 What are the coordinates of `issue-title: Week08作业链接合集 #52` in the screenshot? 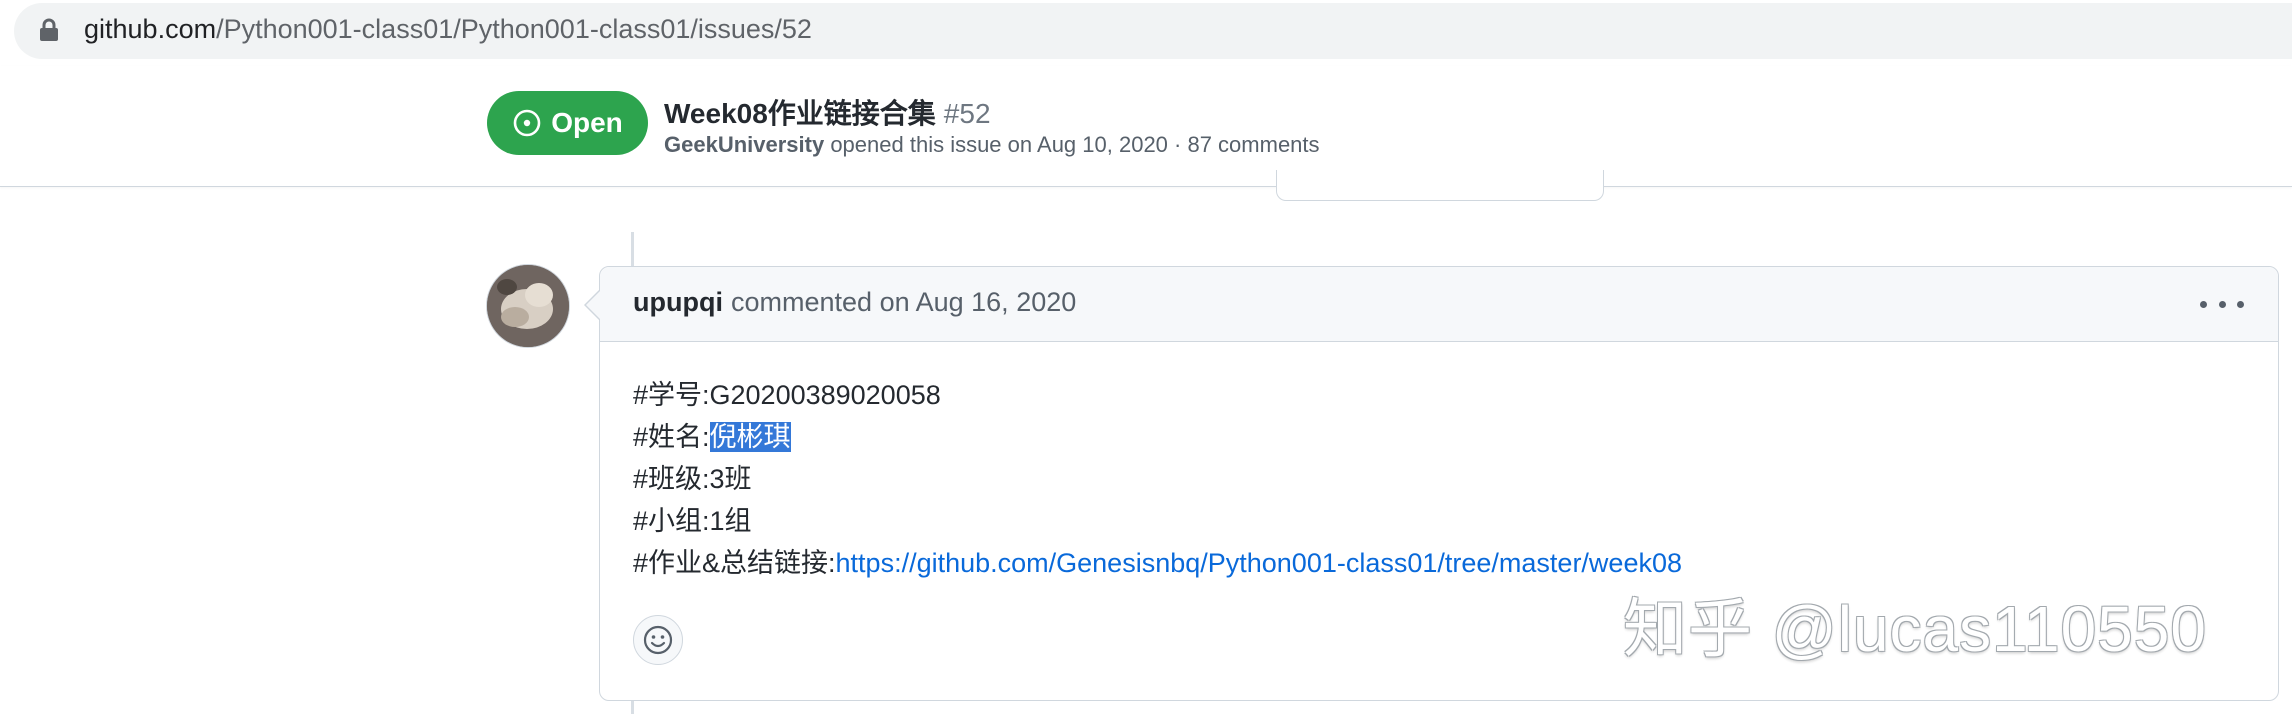 It's located at (827, 112).